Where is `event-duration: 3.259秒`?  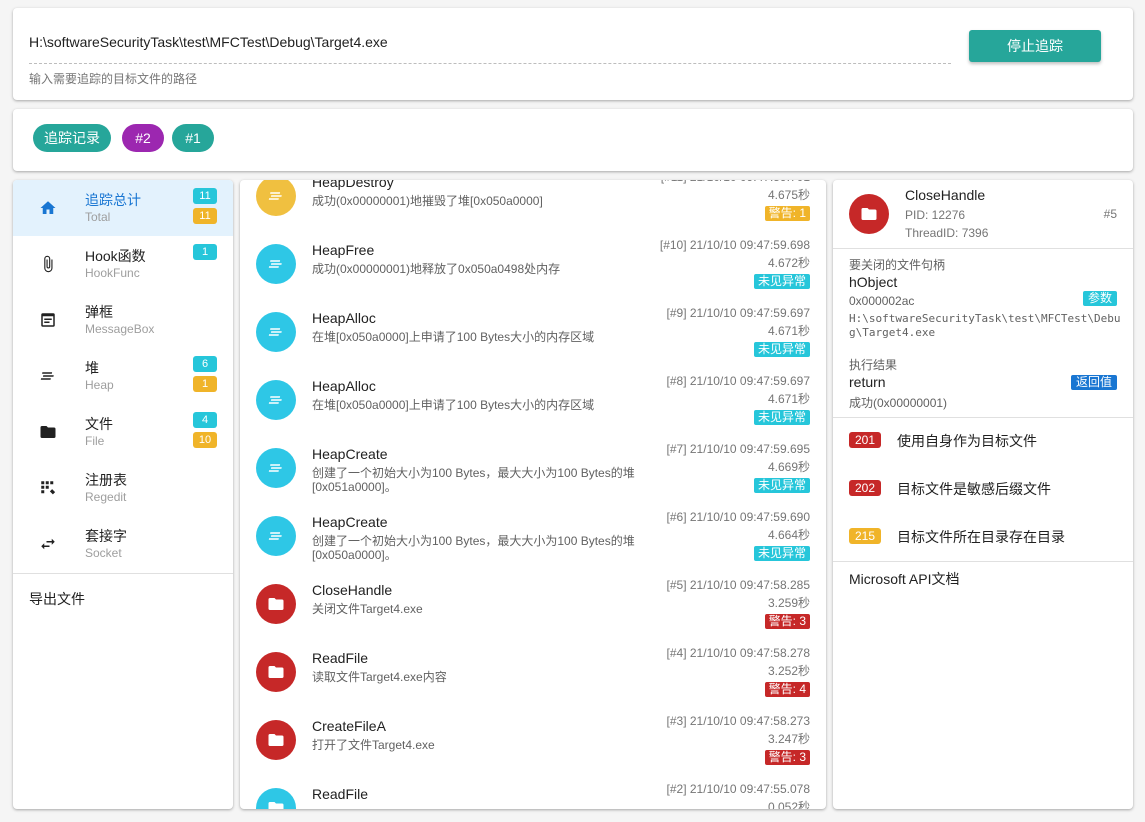 event-duration: 3.259秒 is located at coordinates (788, 603).